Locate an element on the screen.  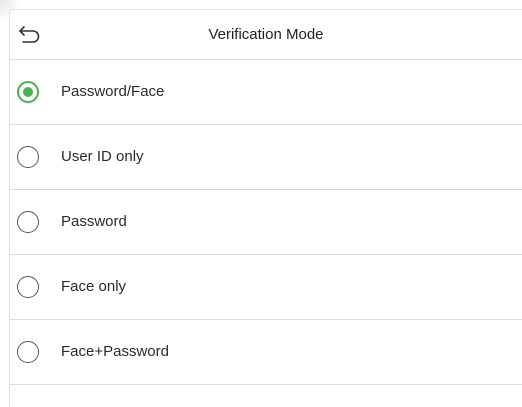
header-bar: Verification Mode is located at coordinates (266, 35).